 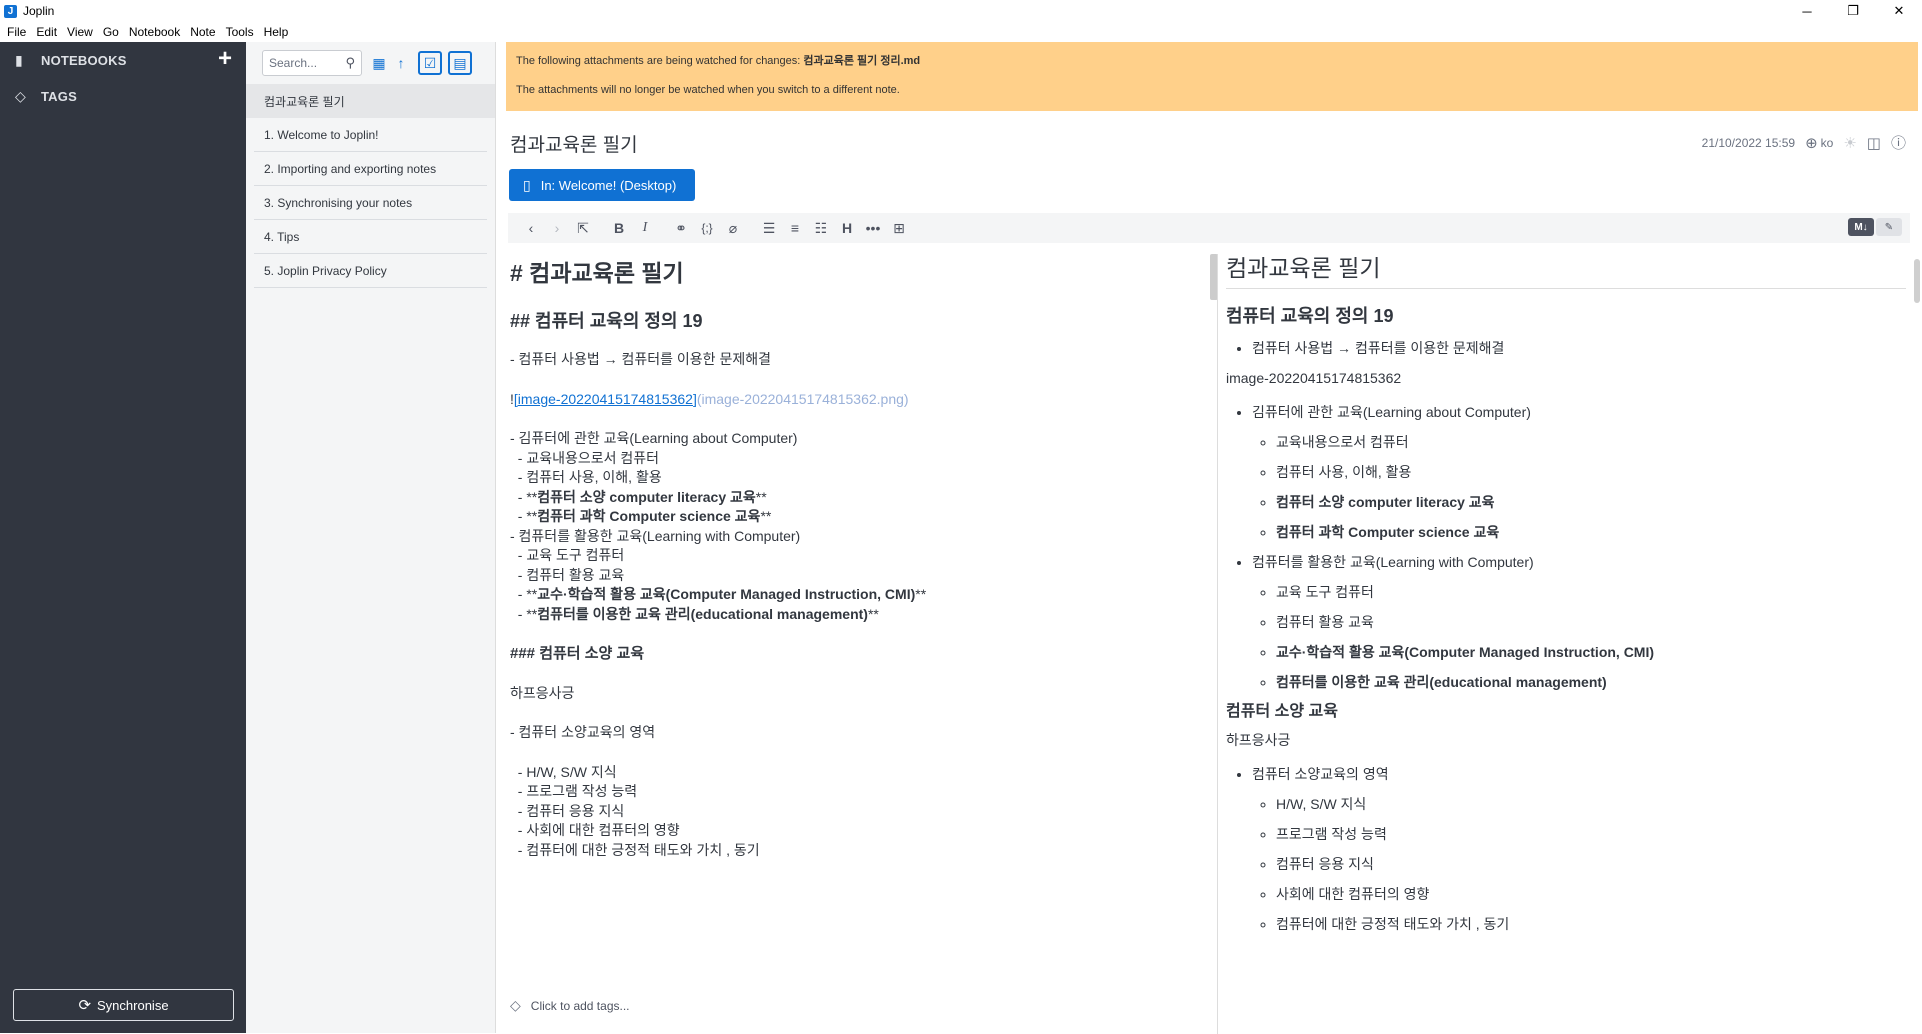 I want to click on note-title-input: 컴과교육론 필기, so click(x=574, y=143).